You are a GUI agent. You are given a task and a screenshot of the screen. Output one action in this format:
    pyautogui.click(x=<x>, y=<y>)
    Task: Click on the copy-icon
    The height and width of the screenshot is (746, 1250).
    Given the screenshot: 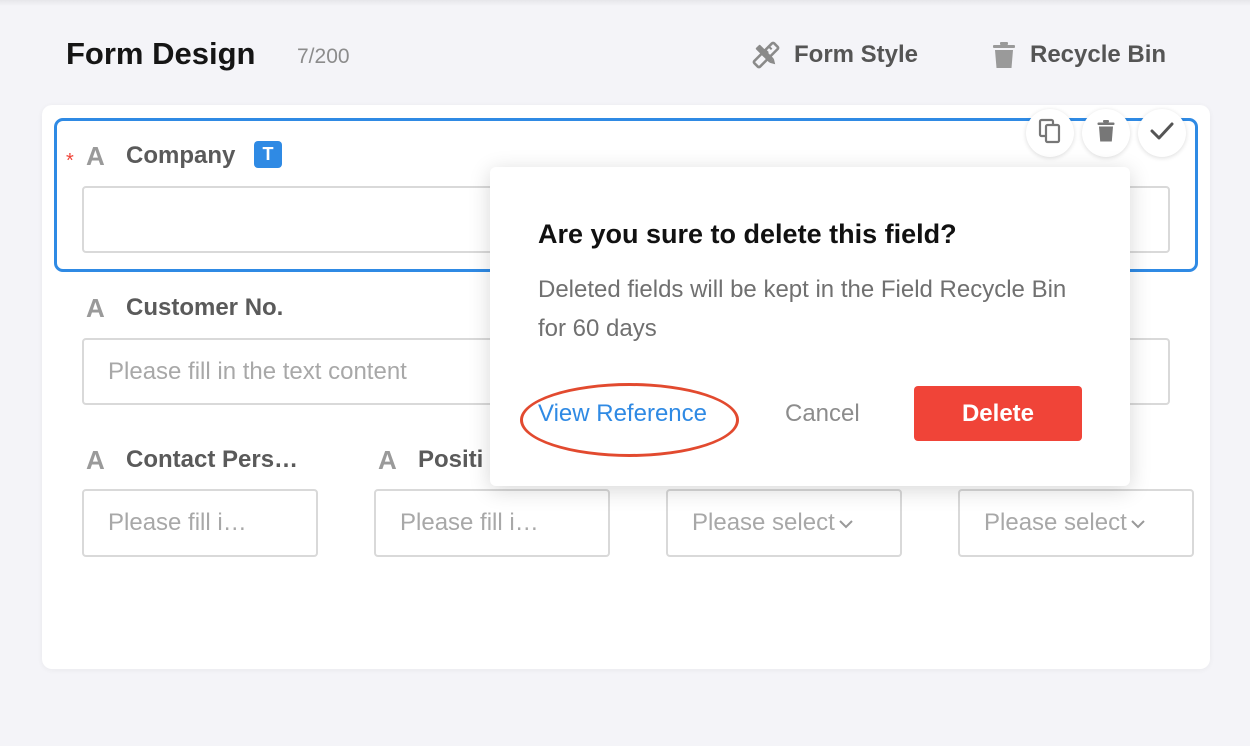 What is the action you would take?
    pyautogui.click(x=1050, y=133)
    